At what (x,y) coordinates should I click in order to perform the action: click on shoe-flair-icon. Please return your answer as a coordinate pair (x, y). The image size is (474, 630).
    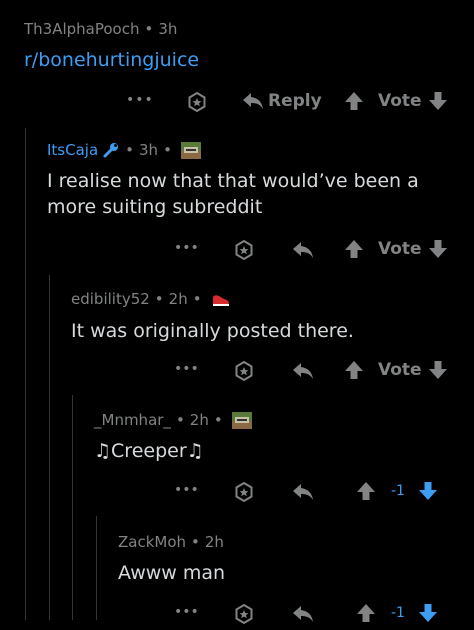
    Looking at the image, I should click on (220, 300).